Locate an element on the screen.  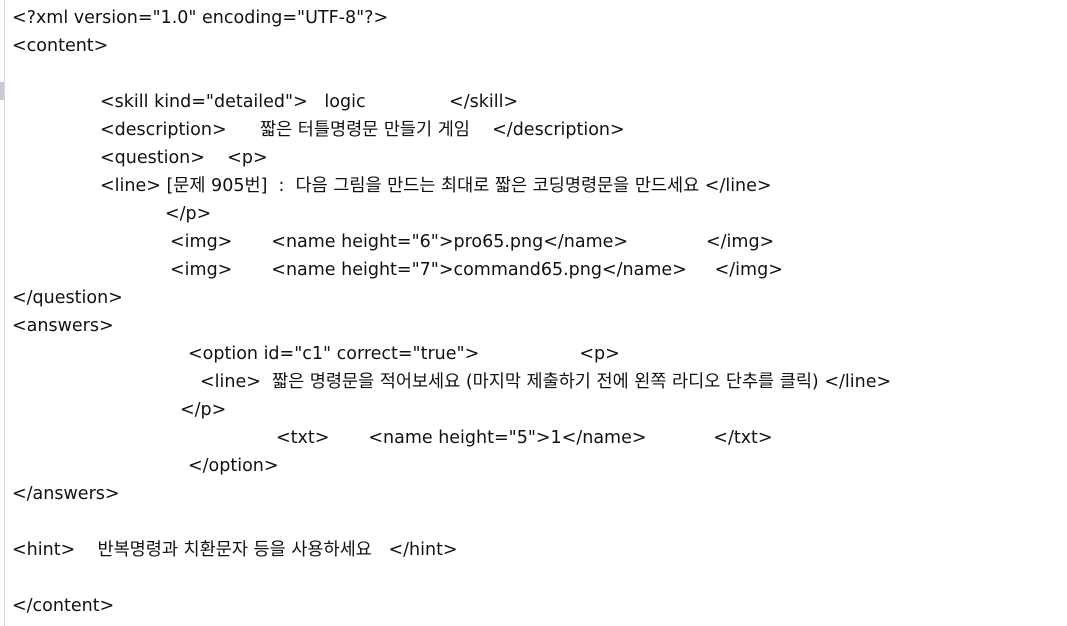
skill-line: <skill kind="detailed"> logic </skill> is located at coordinates (309, 102).